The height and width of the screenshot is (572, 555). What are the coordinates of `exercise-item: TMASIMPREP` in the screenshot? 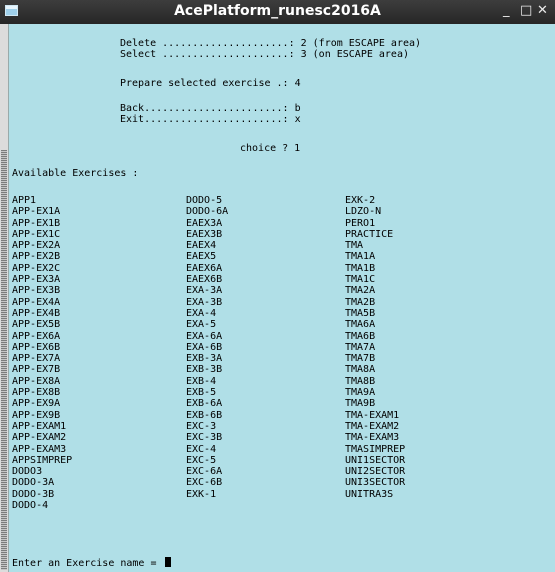 It's located at (375, 449).